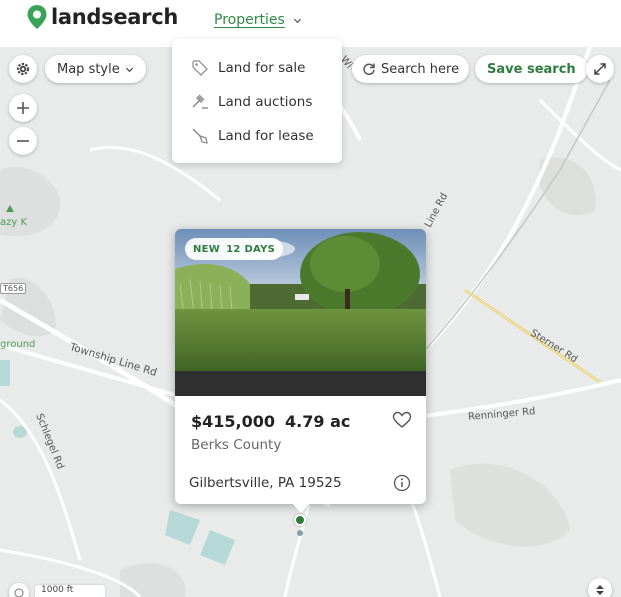 This screenshot has width=621, height=597. I want to click on map-style-label: Map style, so click(88, 69).